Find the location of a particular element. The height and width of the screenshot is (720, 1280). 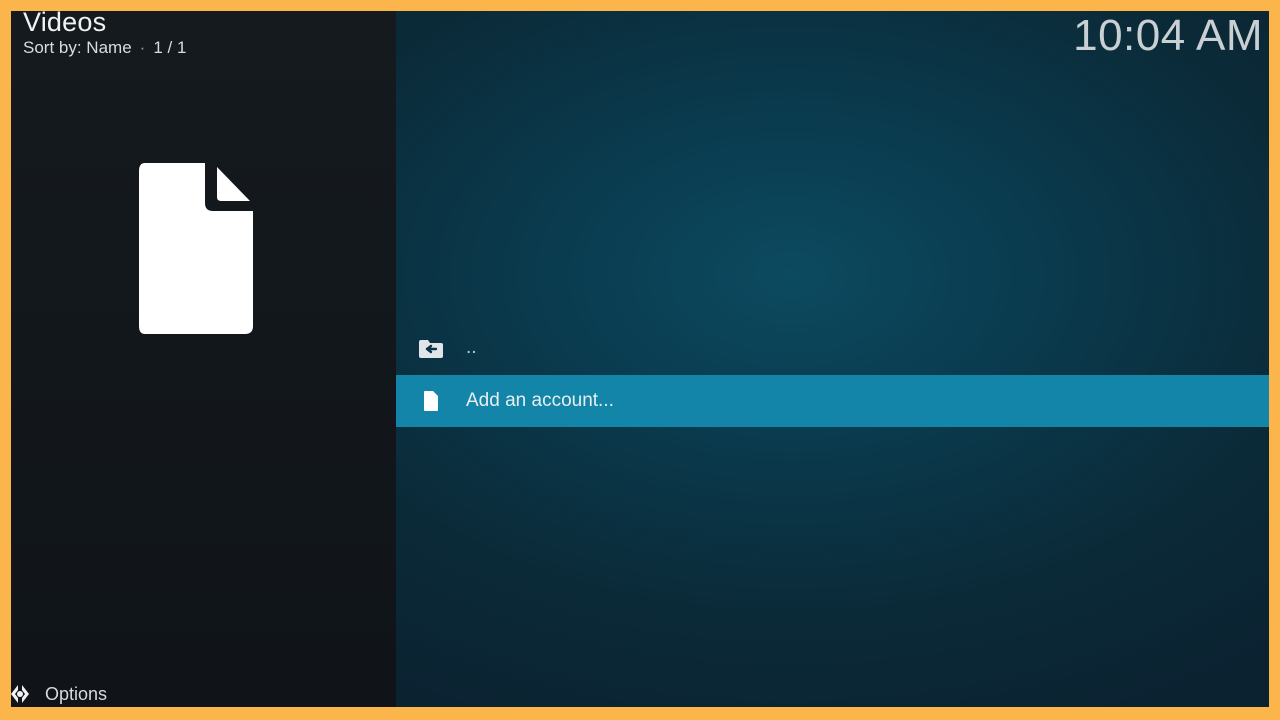

sort-label: Sort by: Name is located at coordinates (77, 47).